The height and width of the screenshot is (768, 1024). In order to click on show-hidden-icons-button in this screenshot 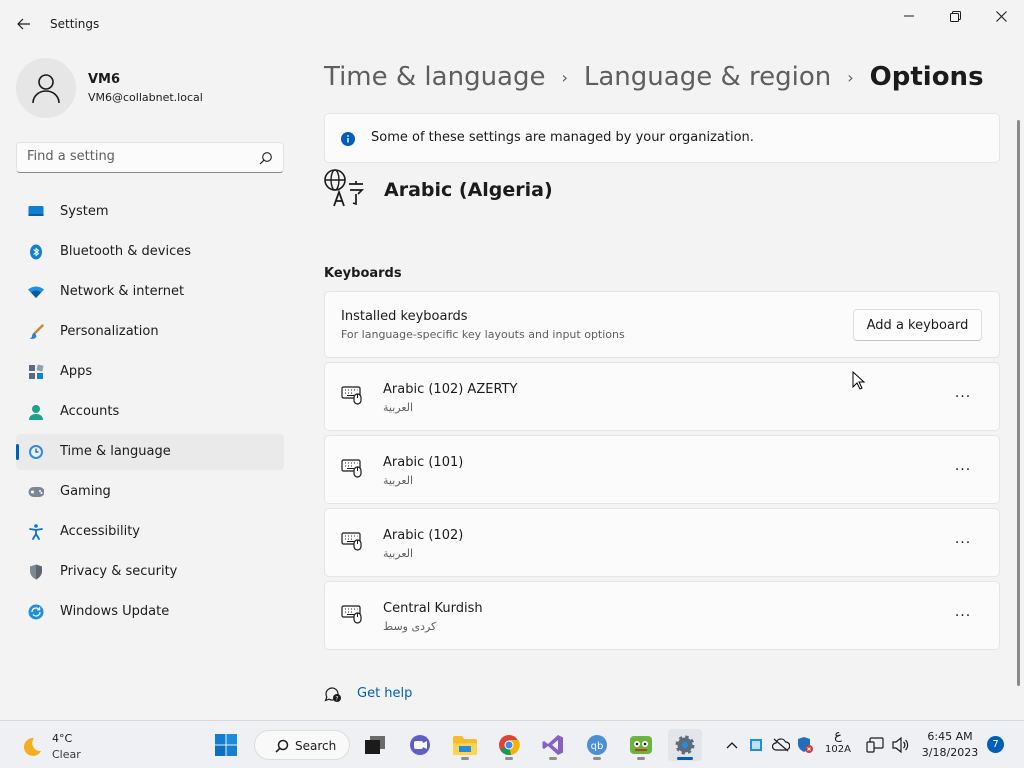, I will do `click(732, 745)`.